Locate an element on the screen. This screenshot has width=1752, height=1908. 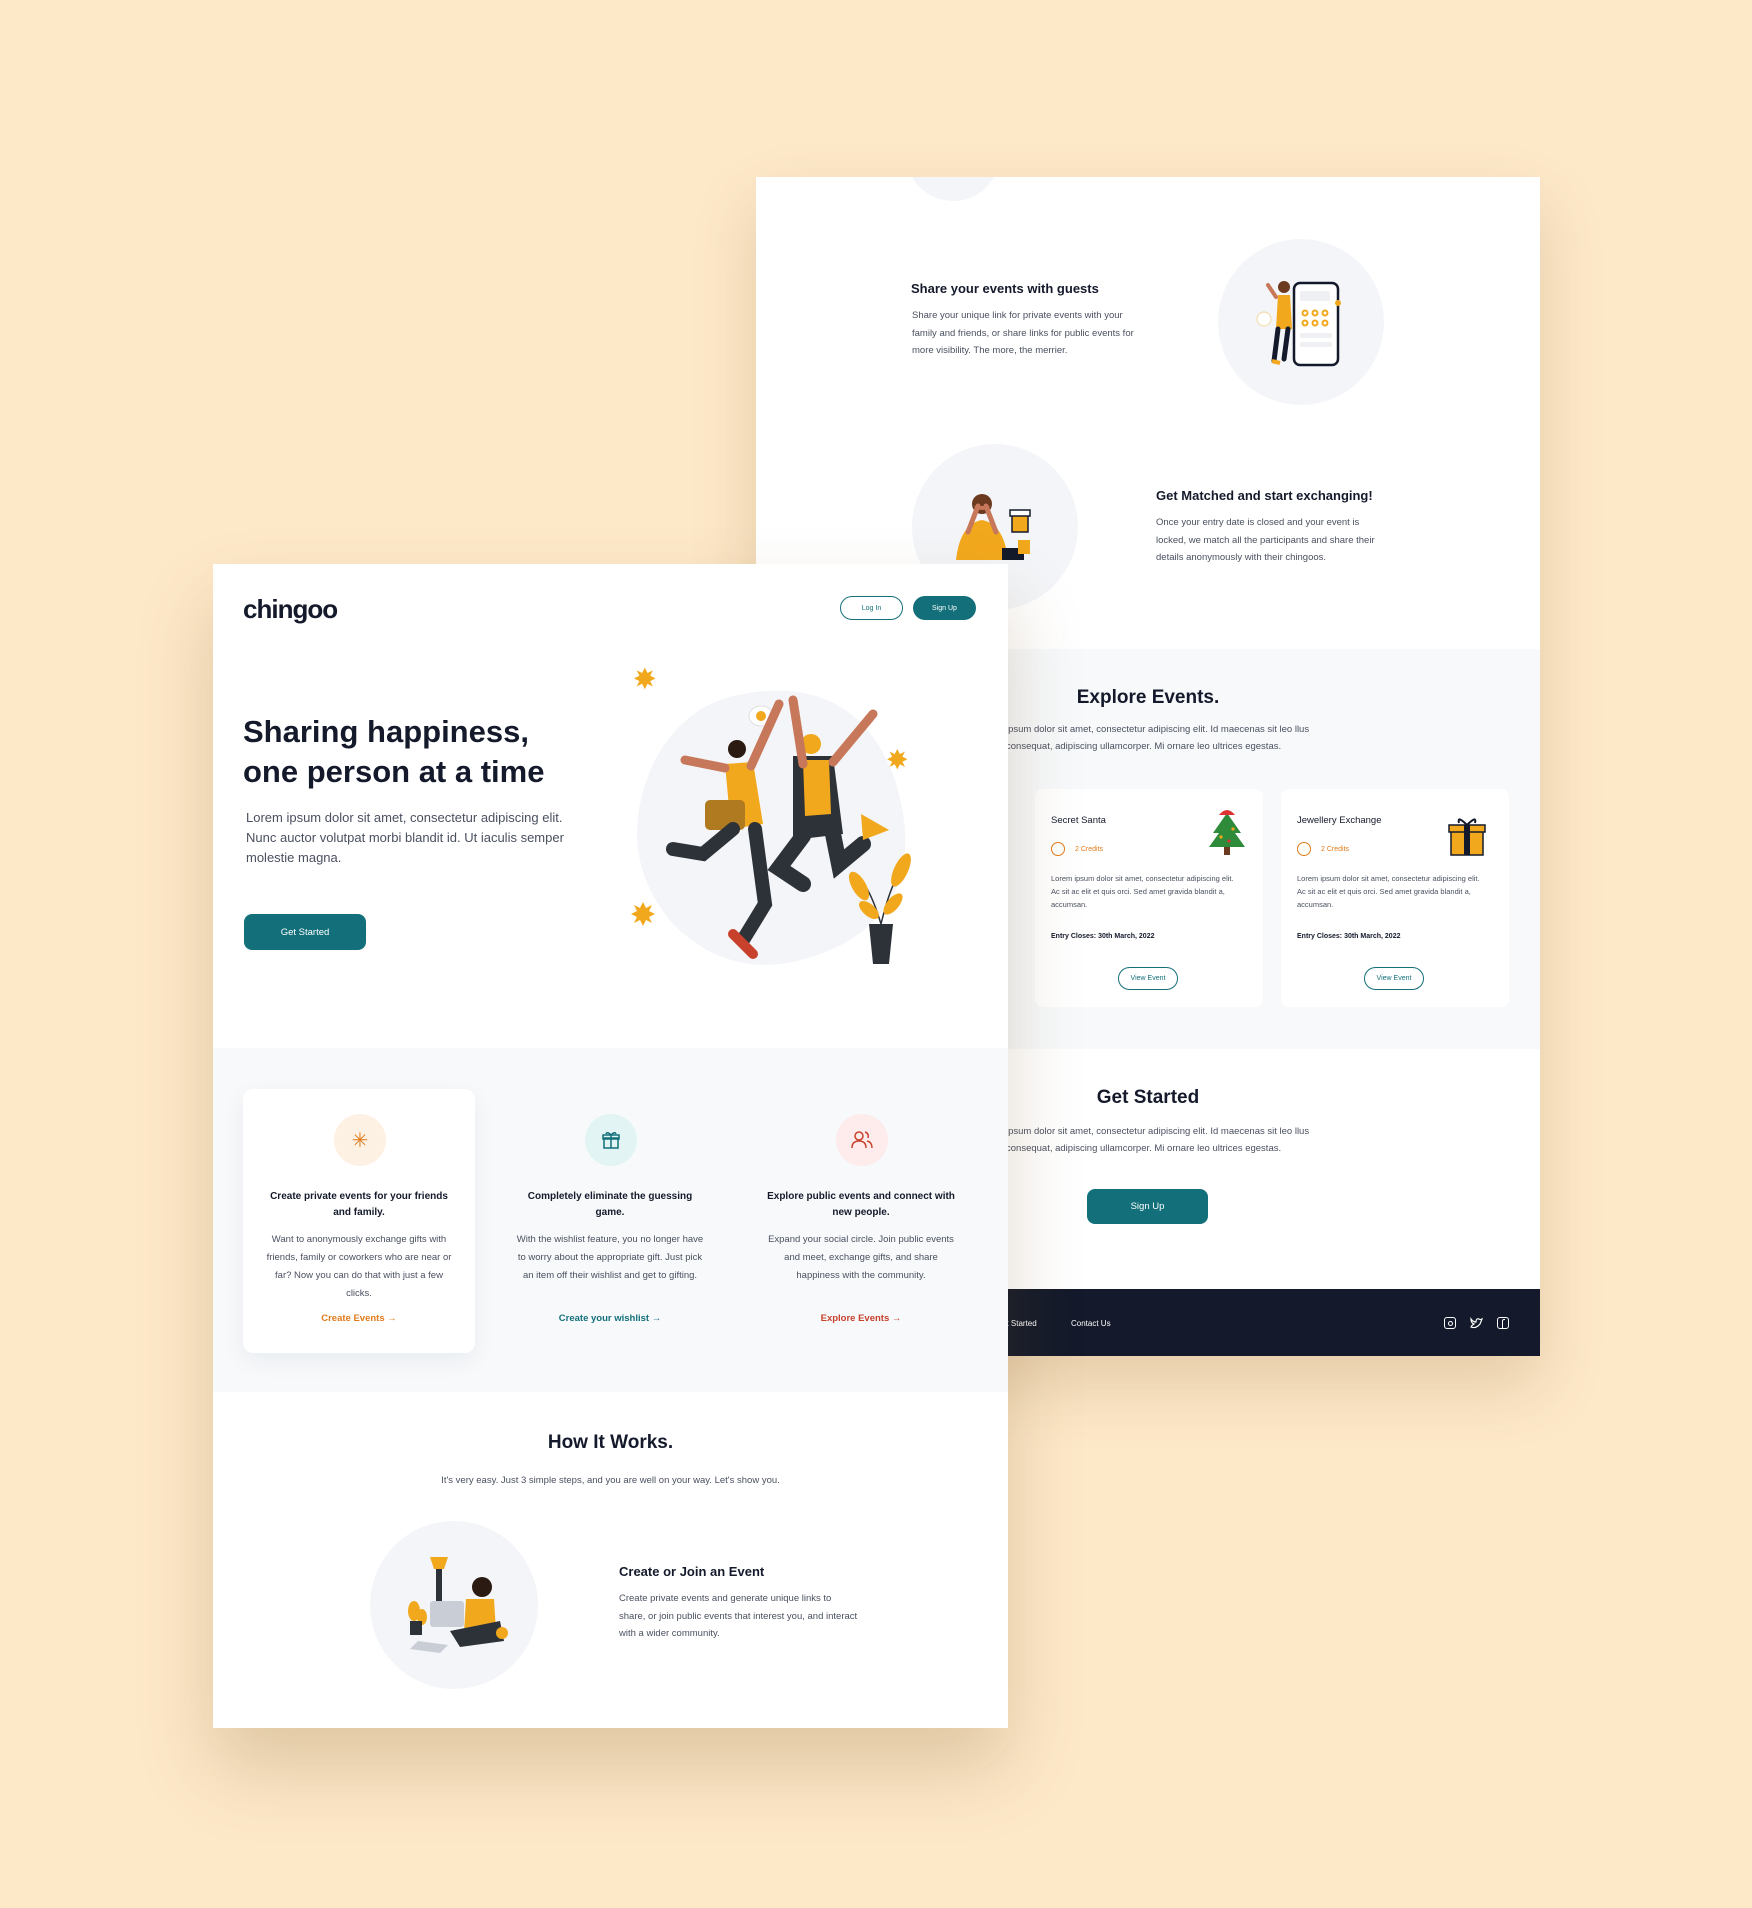
feature-title: Completely eliminate the guessing game. is located at coordinates (610, 1204).